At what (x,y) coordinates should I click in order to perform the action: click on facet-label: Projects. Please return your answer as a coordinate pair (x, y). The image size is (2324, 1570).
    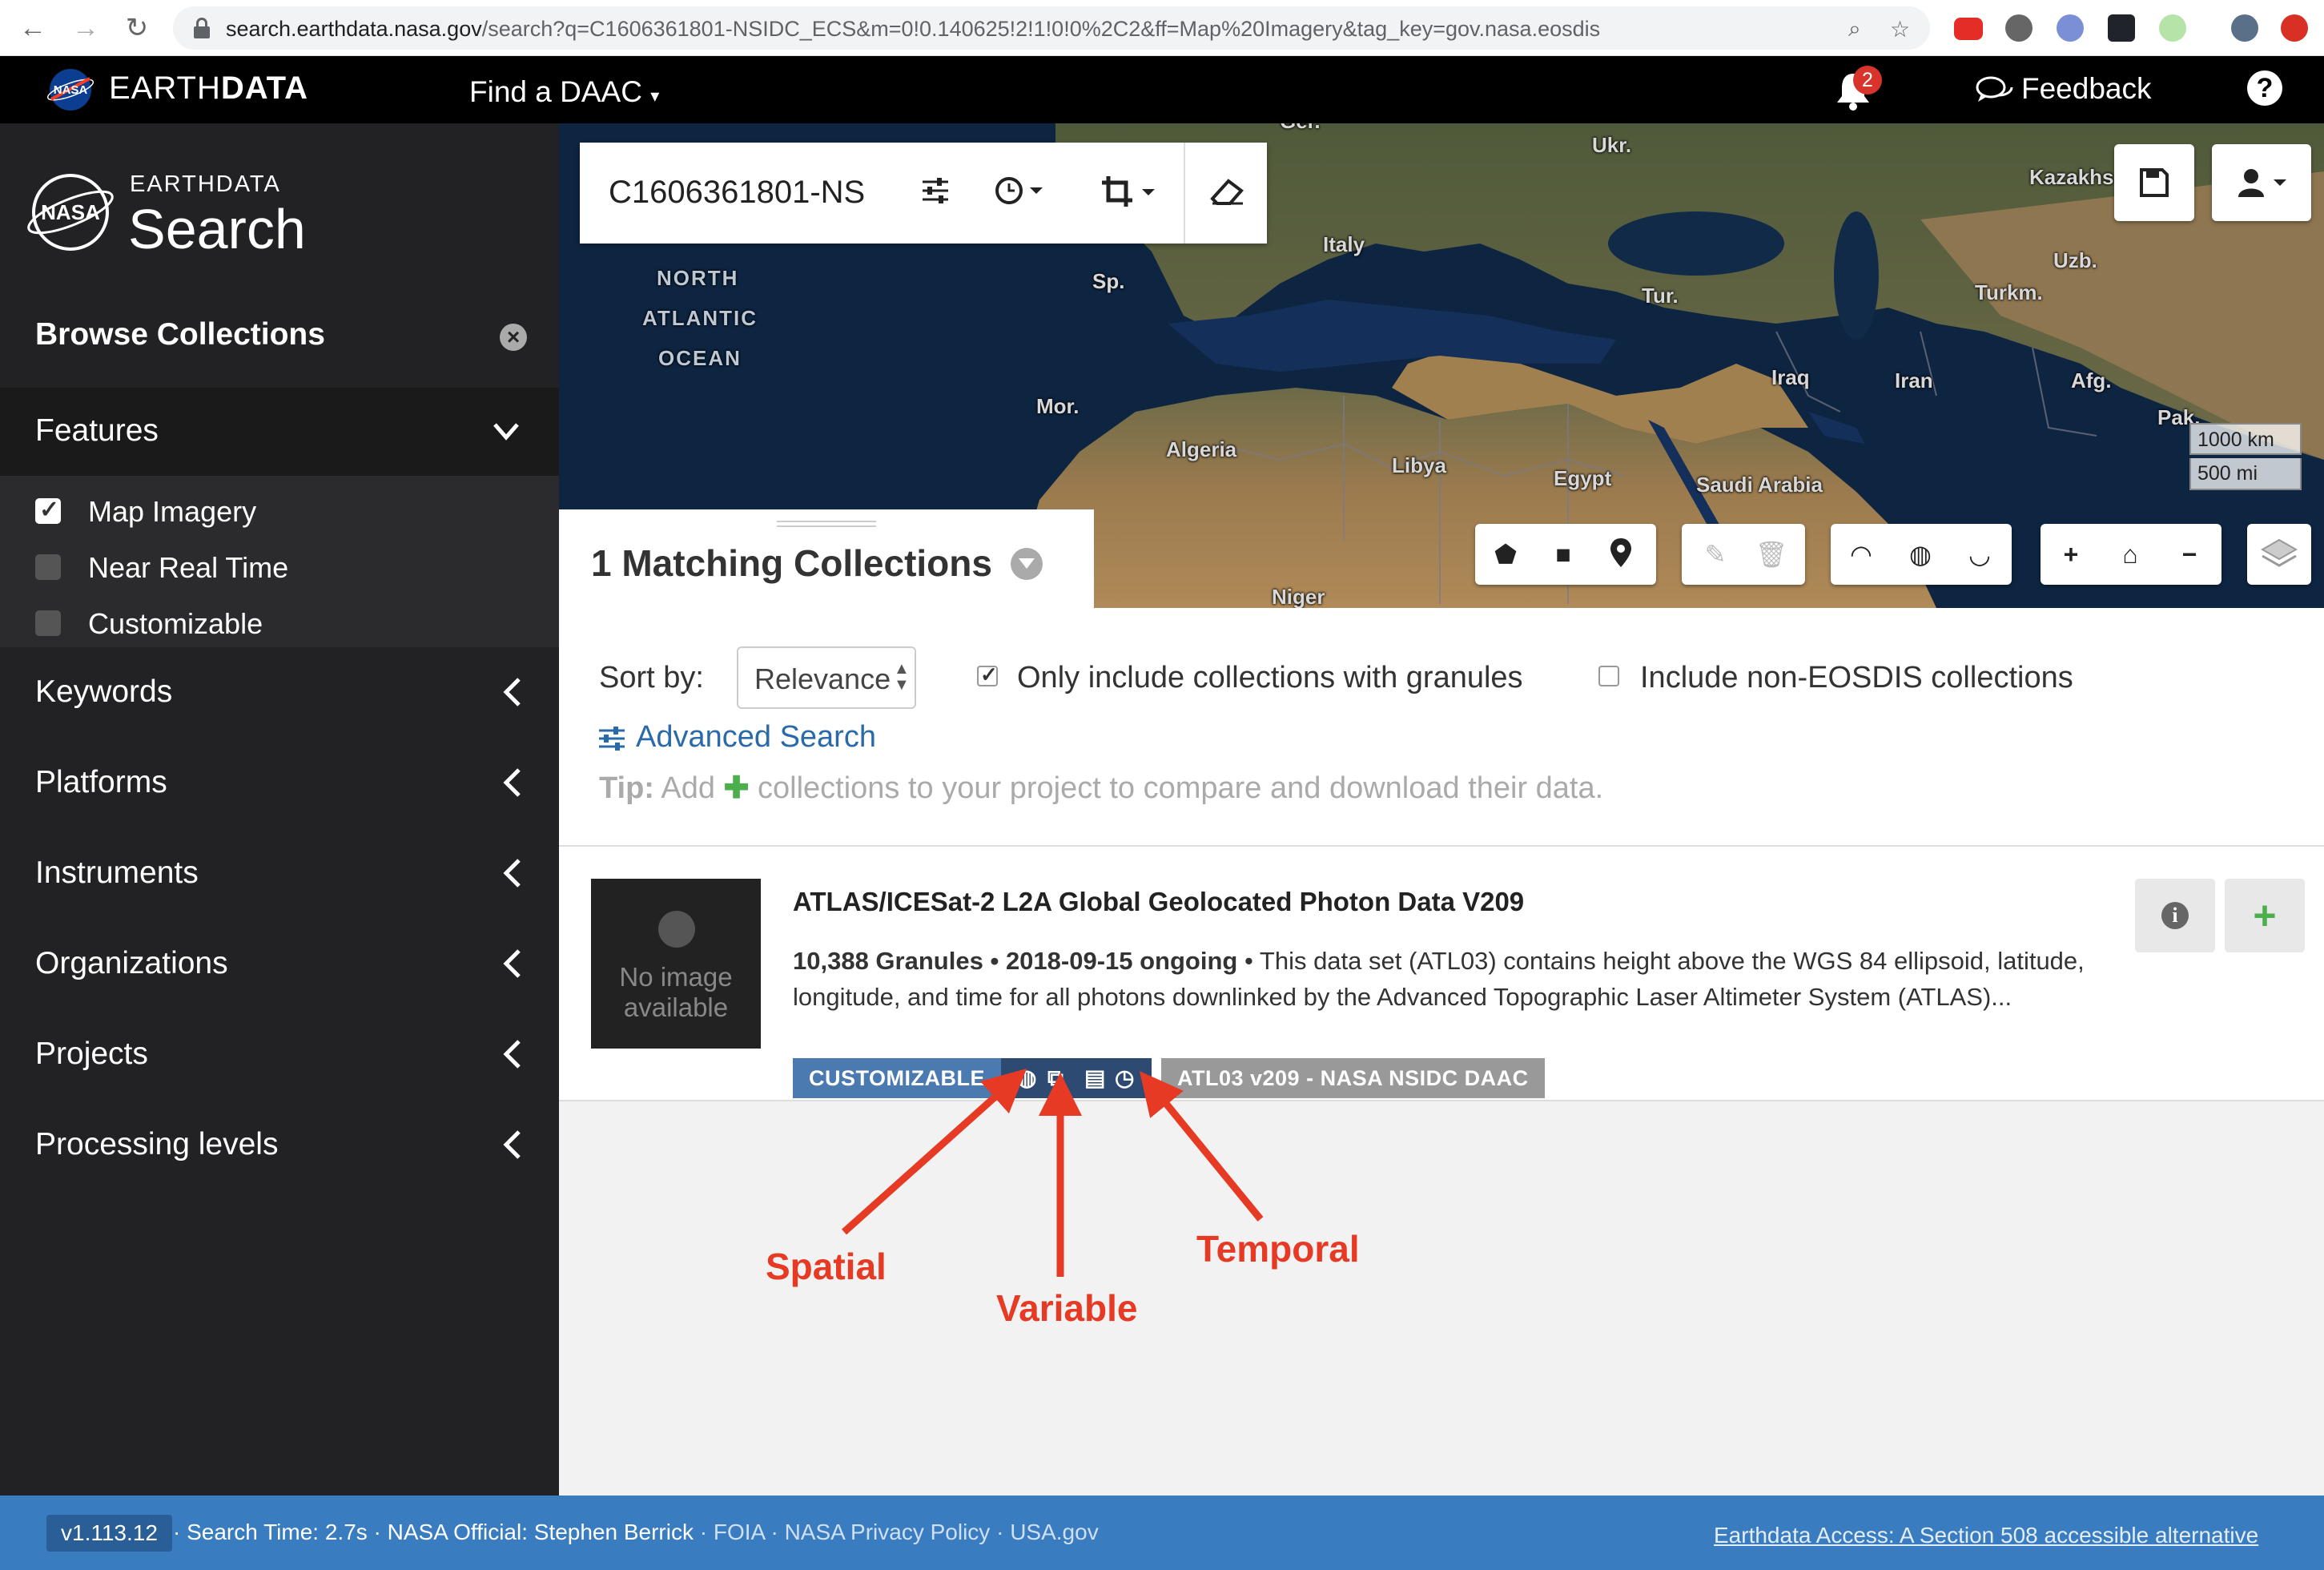
    Looking at the image, I should click on (91, 1054).